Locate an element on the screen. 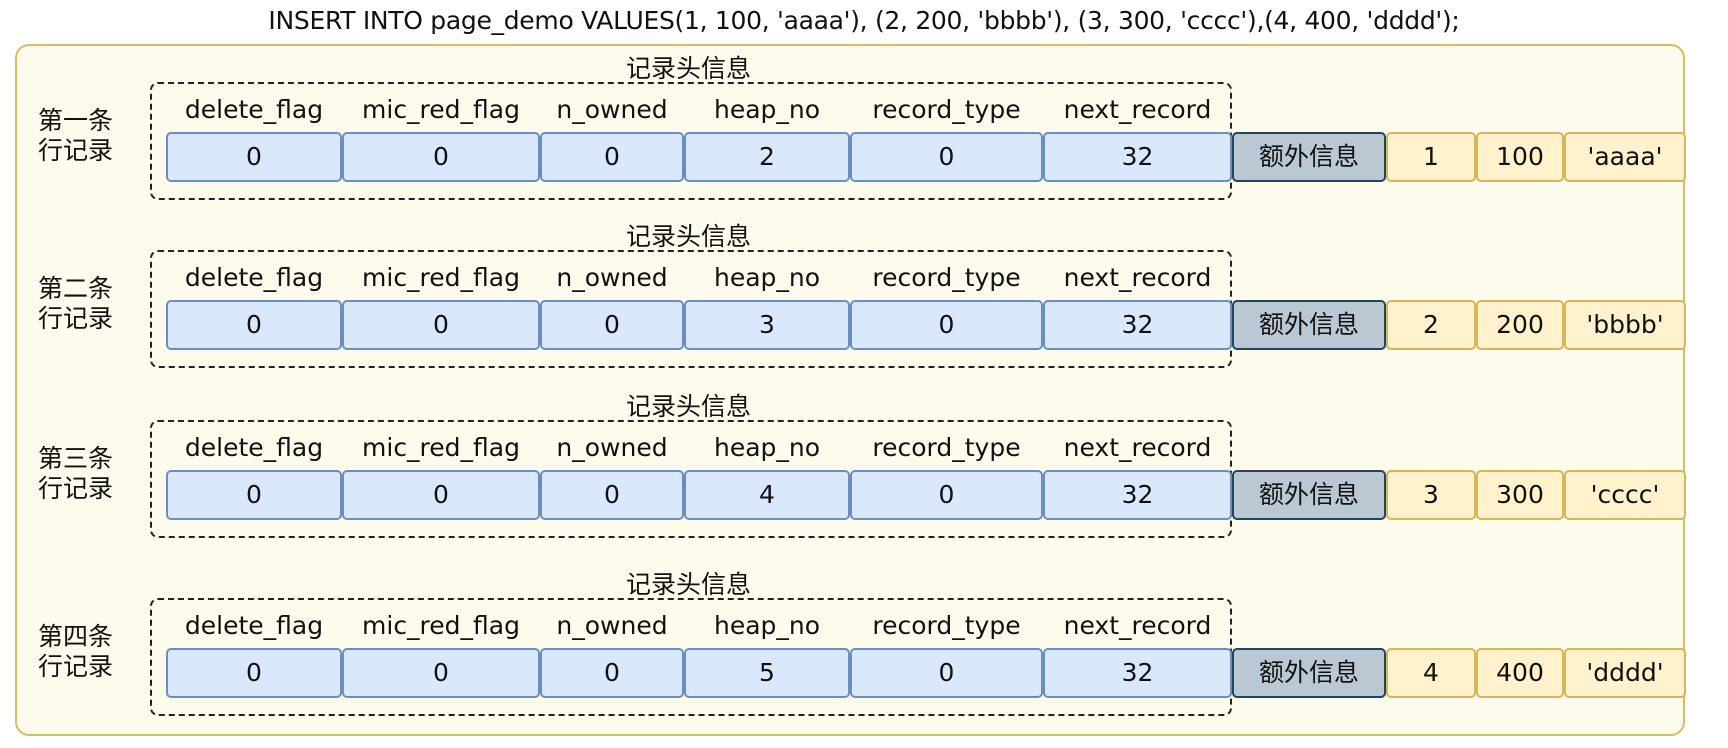  record-label-line1: 第三条 is located at coordinates (76, 458).